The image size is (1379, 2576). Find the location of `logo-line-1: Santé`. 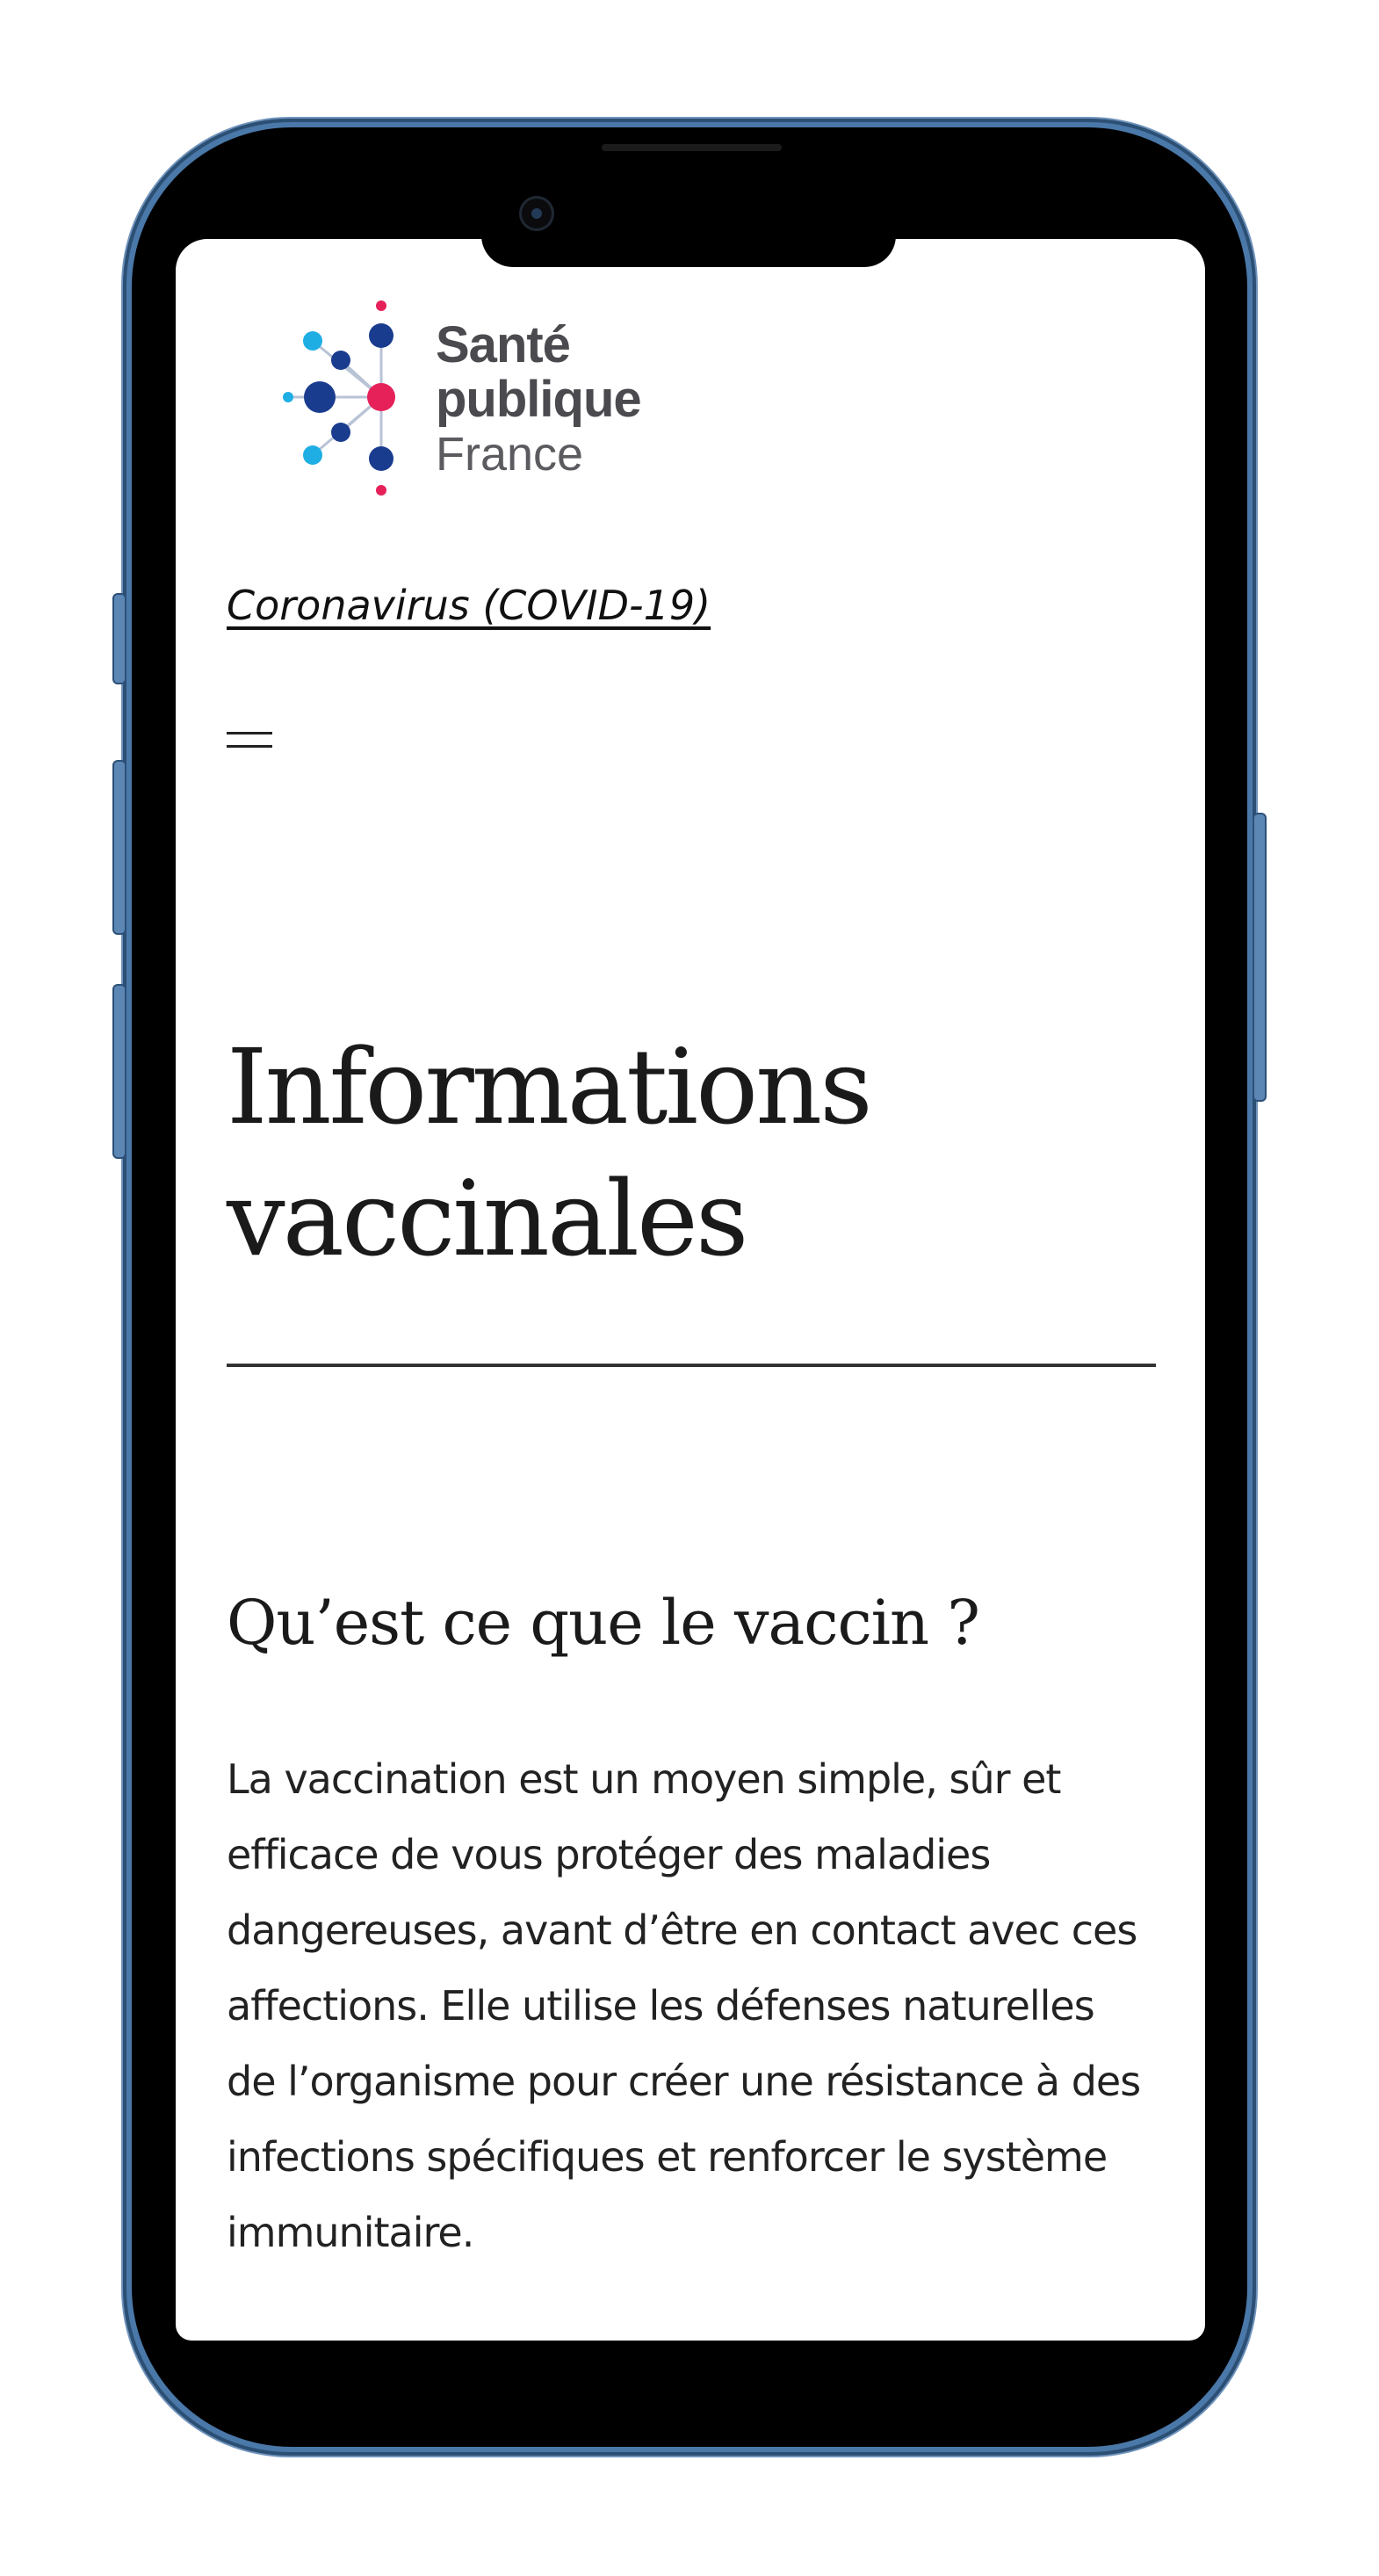

logo-line-1: Santé is located at coordinates (503, 344).